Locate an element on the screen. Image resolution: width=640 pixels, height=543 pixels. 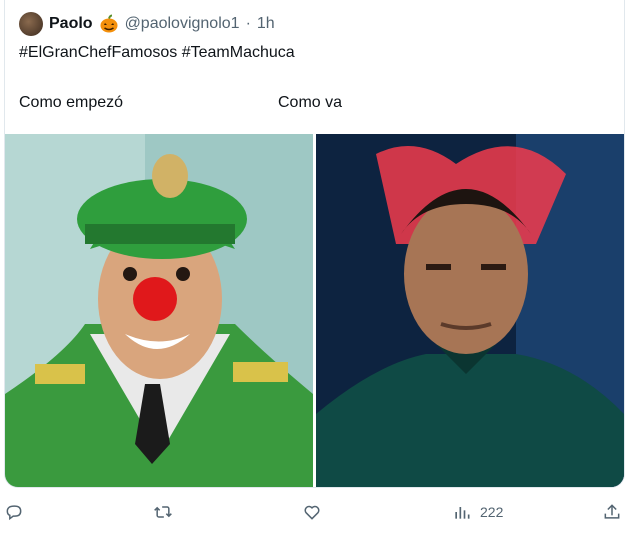
share-icon is located at coordinates (612, 511).